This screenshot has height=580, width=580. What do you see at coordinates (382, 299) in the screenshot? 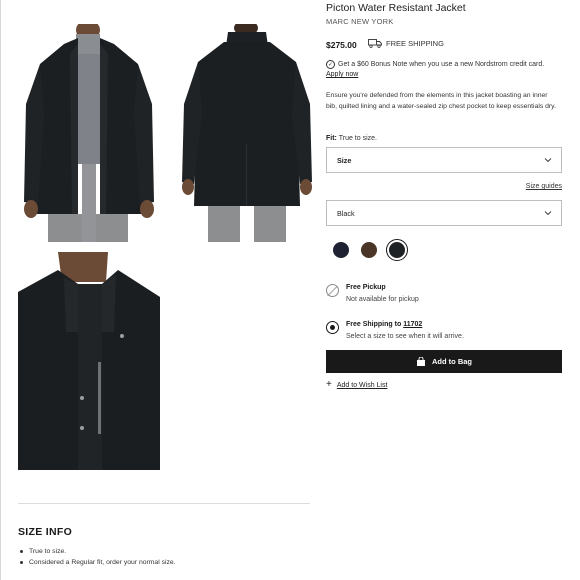
I see `pickup-subtext: Not available for pickup` at bounding box center [382, 299].